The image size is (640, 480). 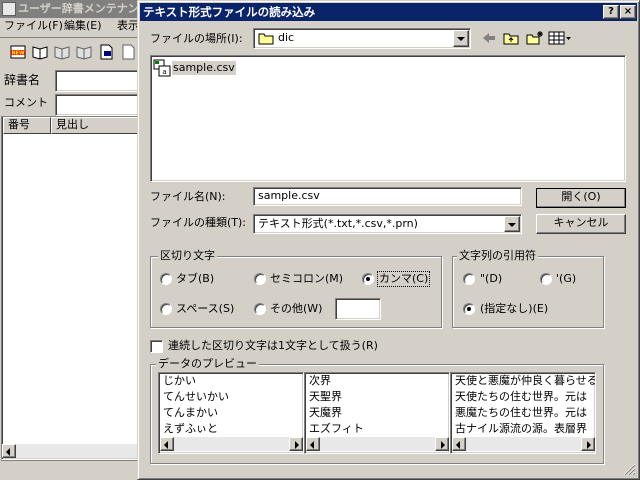 I want to click on location-dropdown-button, so click(x=461, y=38).